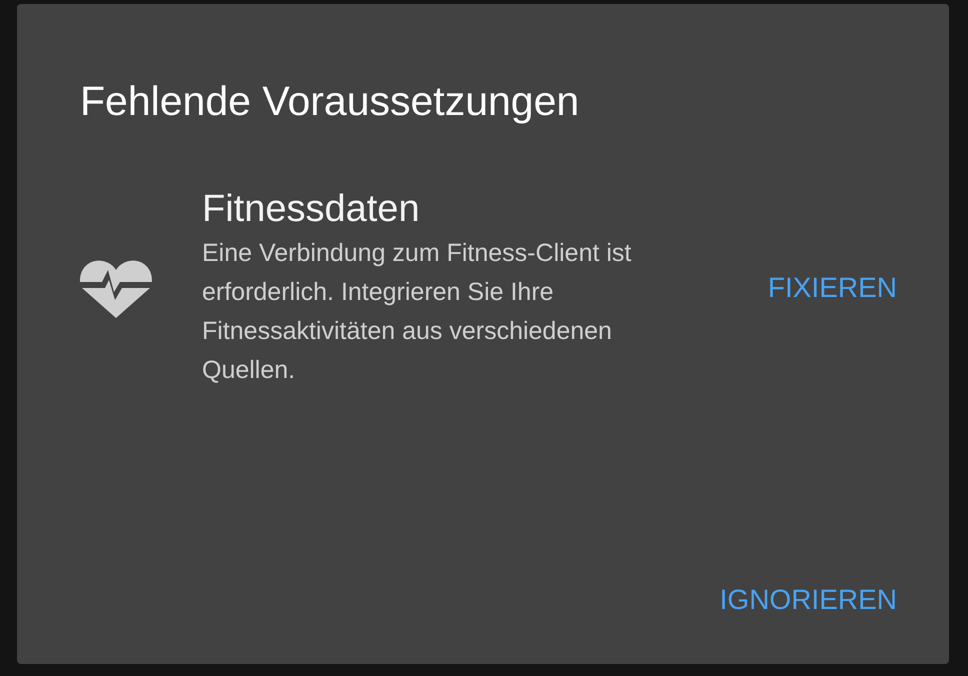 The height and width of the screenshot is (676, 968). Describe the element at coordinates (330, 101) in the screenshot. I see `dialog-title: Fehlende Voraussetzungen` at that location.